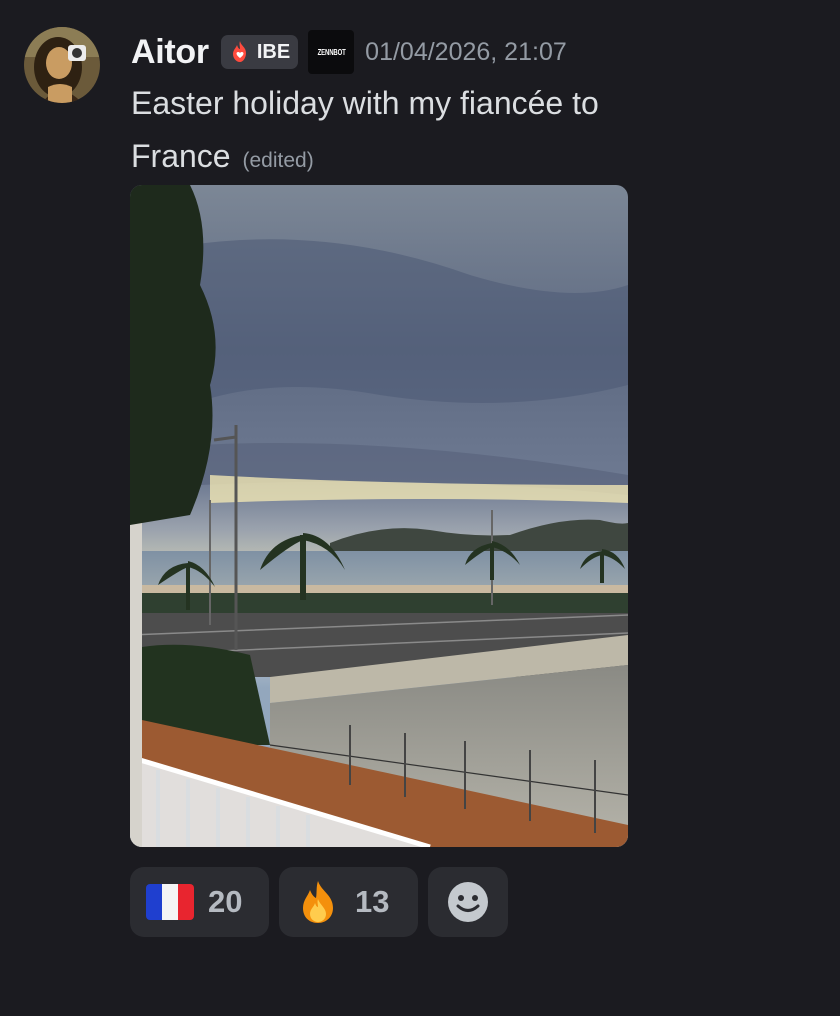  I want to click on user-avatar, so click(62, 65).